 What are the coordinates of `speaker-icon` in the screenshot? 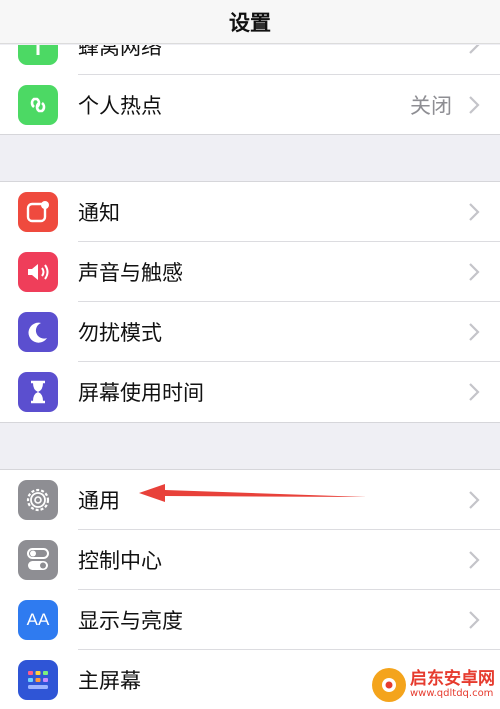 It's located at (38, 272).